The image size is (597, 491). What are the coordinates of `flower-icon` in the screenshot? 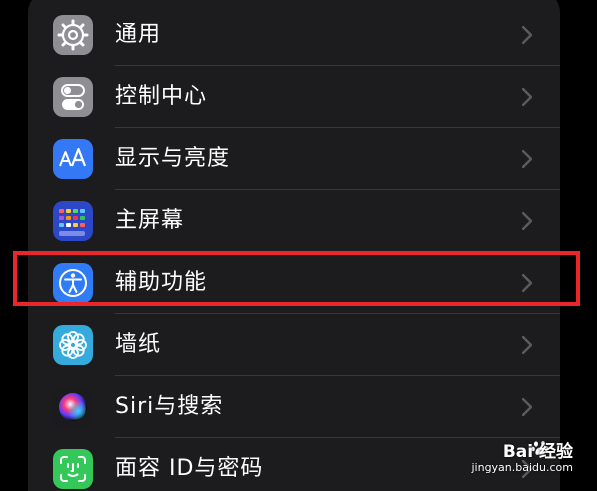 It's located at (73, 345).